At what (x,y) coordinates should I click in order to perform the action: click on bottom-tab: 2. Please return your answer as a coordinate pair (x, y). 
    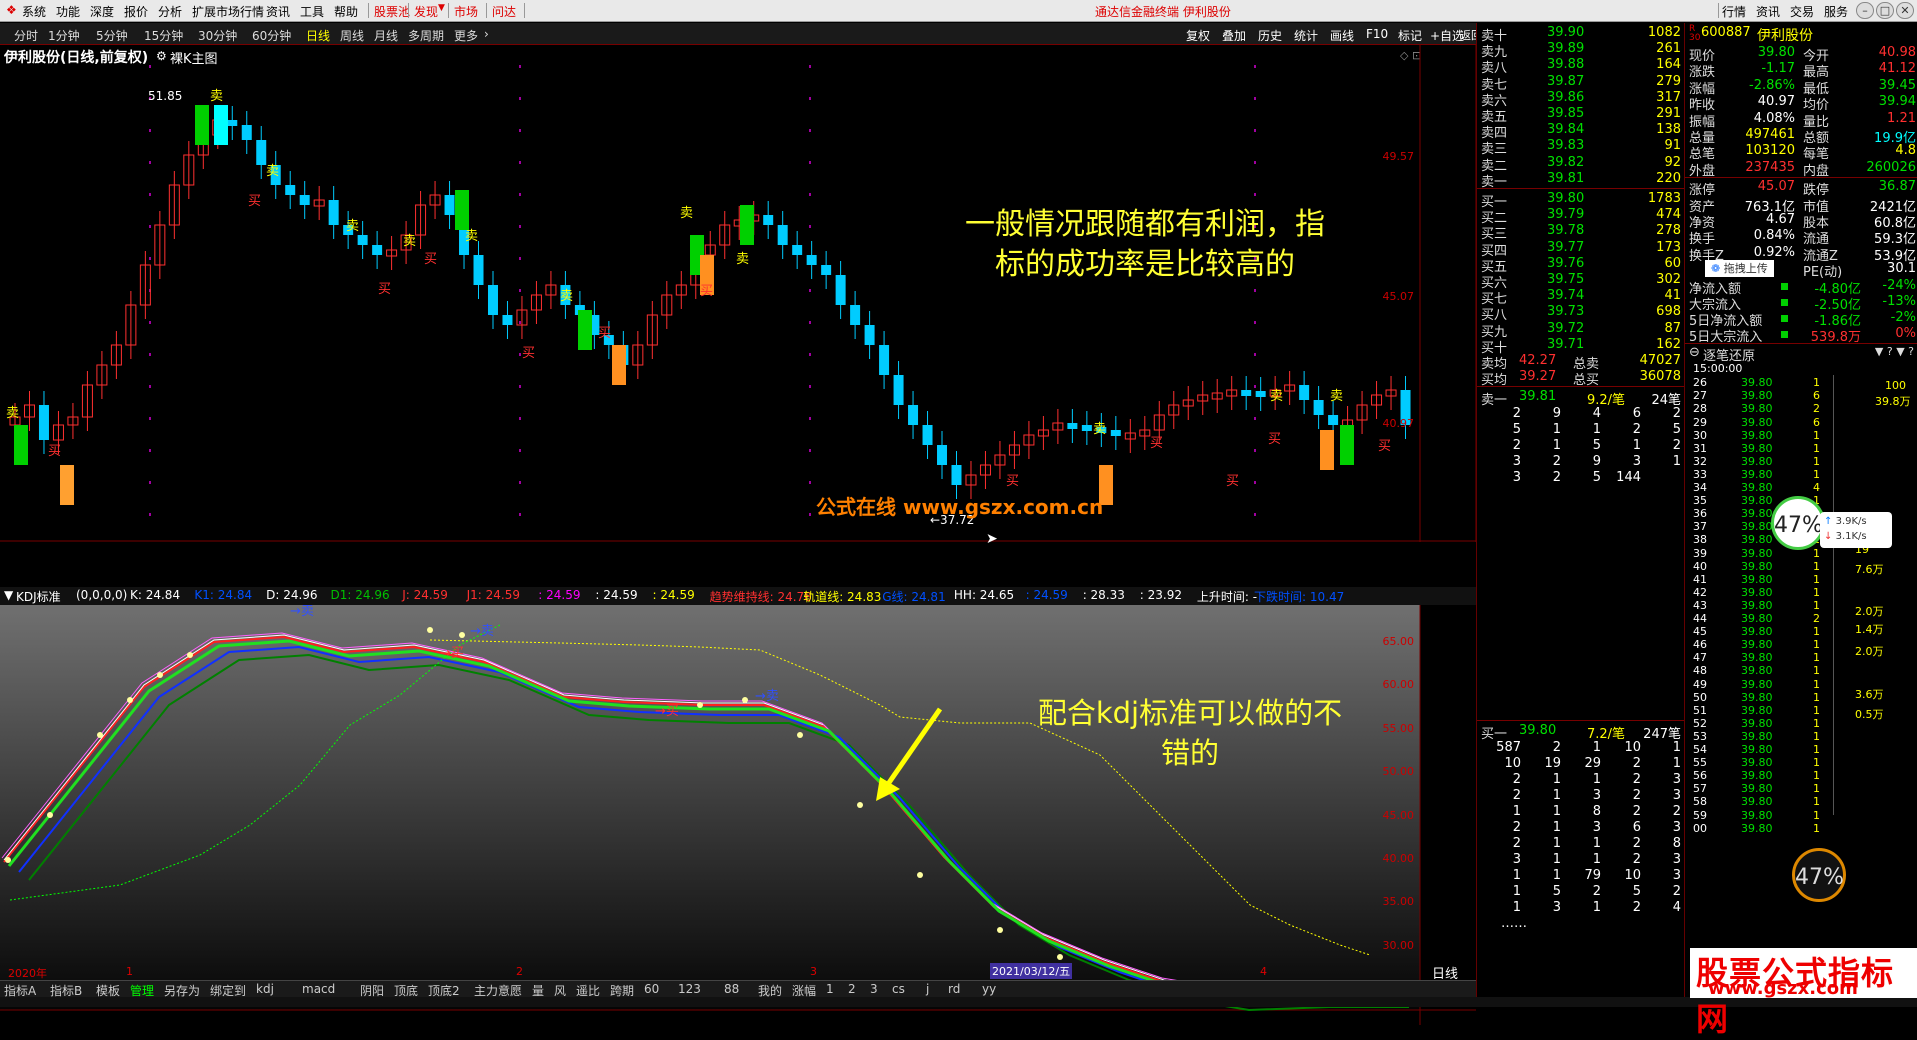
    Looking at the image, I should click on (852, 989).